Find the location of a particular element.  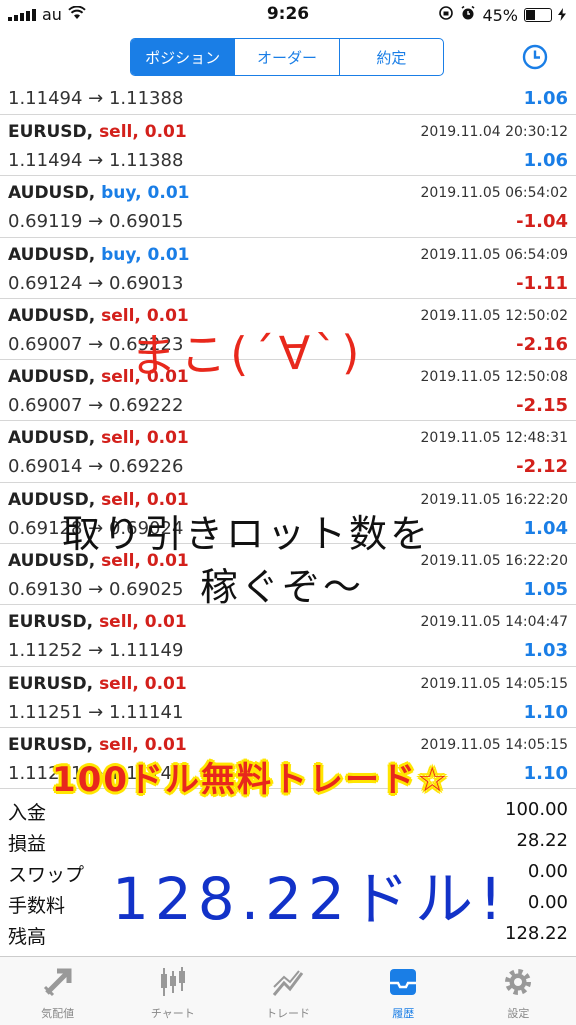

clock-icon is located at coordinates (535, 57).